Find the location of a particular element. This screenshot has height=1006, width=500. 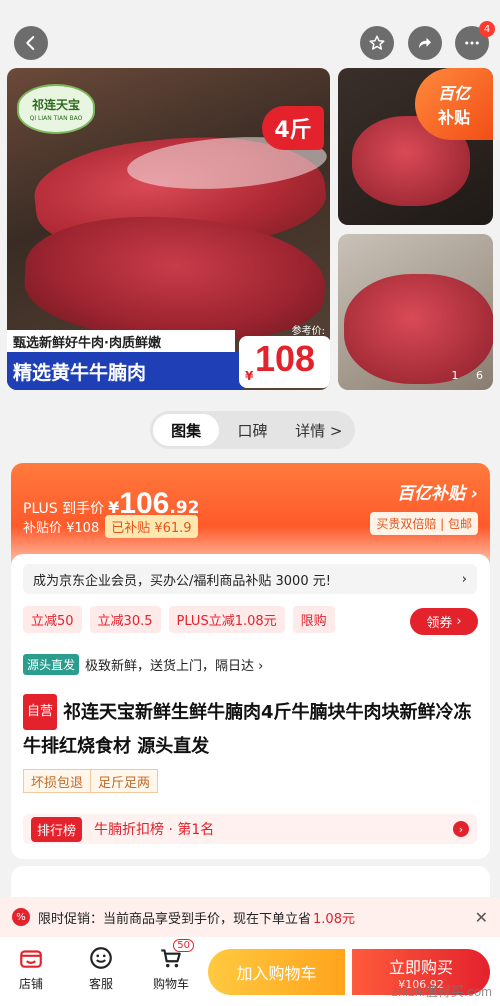

enterprise-member-banner: 成为京东企业会员，买办公/福利商品补贴 3000 元! › is located at coordinates (250, 579).